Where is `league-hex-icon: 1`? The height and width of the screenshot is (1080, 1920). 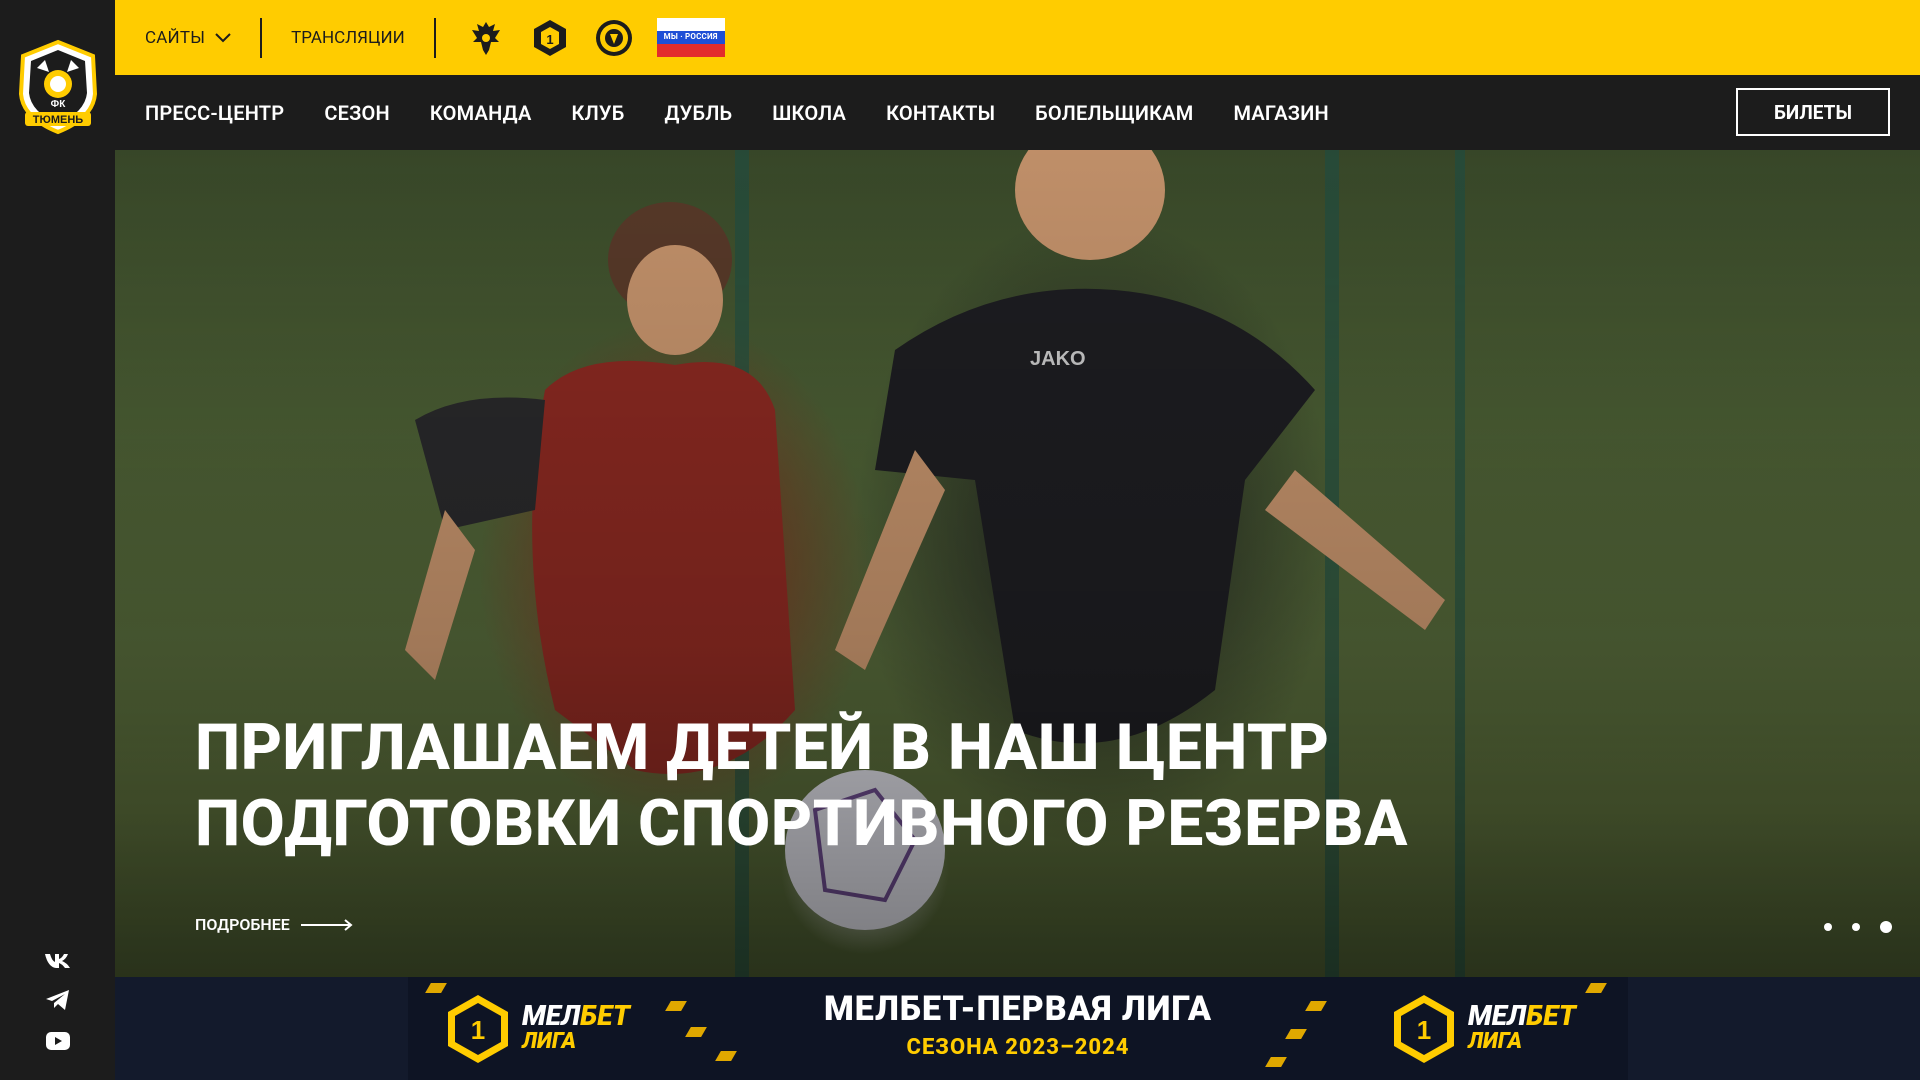
league-hex-icon: 1 is located at coordinates (1424, 1029).